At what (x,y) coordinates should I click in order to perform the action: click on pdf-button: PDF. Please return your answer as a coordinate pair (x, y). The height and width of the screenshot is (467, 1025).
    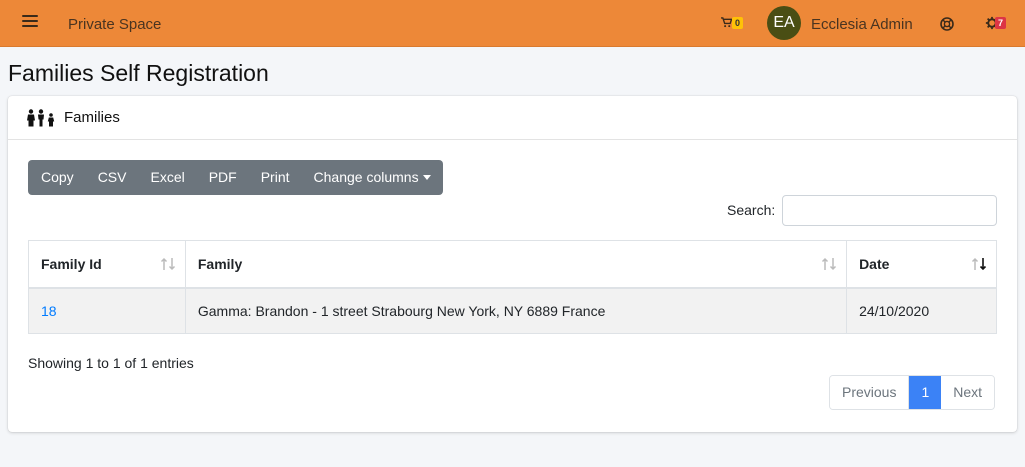
    Looking at the image, I should click on (223, 177).